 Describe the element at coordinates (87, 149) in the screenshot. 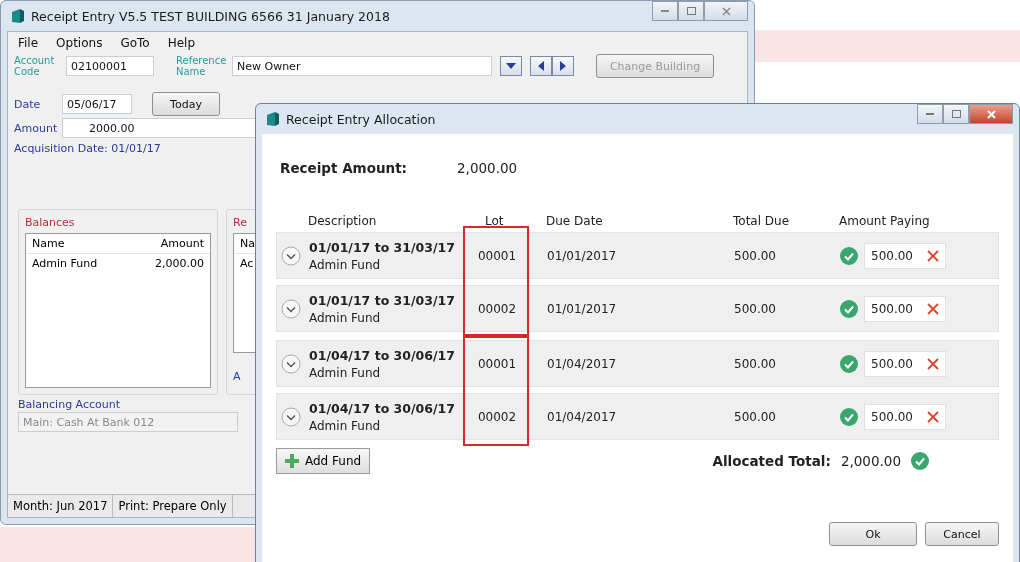

I see `acquisition-date: Acquisition Date: 01/01/17` at that location.